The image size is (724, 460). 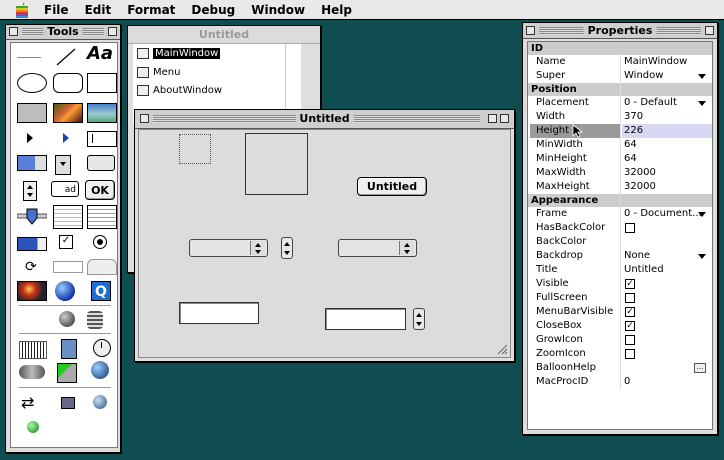 What do you see at coordinates (620, 48) in the screenshot?
I see `section-id: ID` at bounding box center [620, 48].